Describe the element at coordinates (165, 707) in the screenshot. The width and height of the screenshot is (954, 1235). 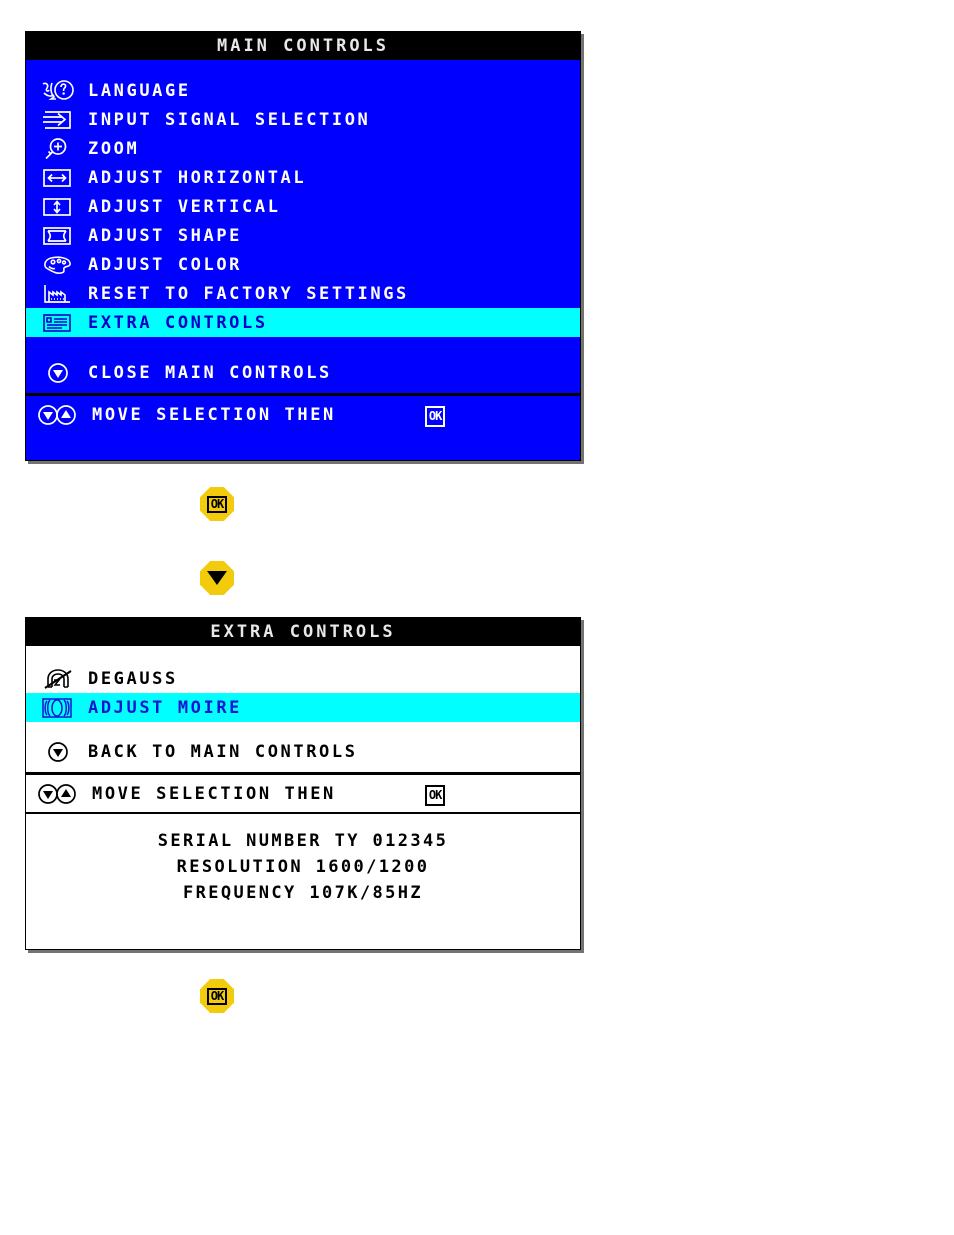
I see `menu-item-label: ADJUST MOIRE` at that location.